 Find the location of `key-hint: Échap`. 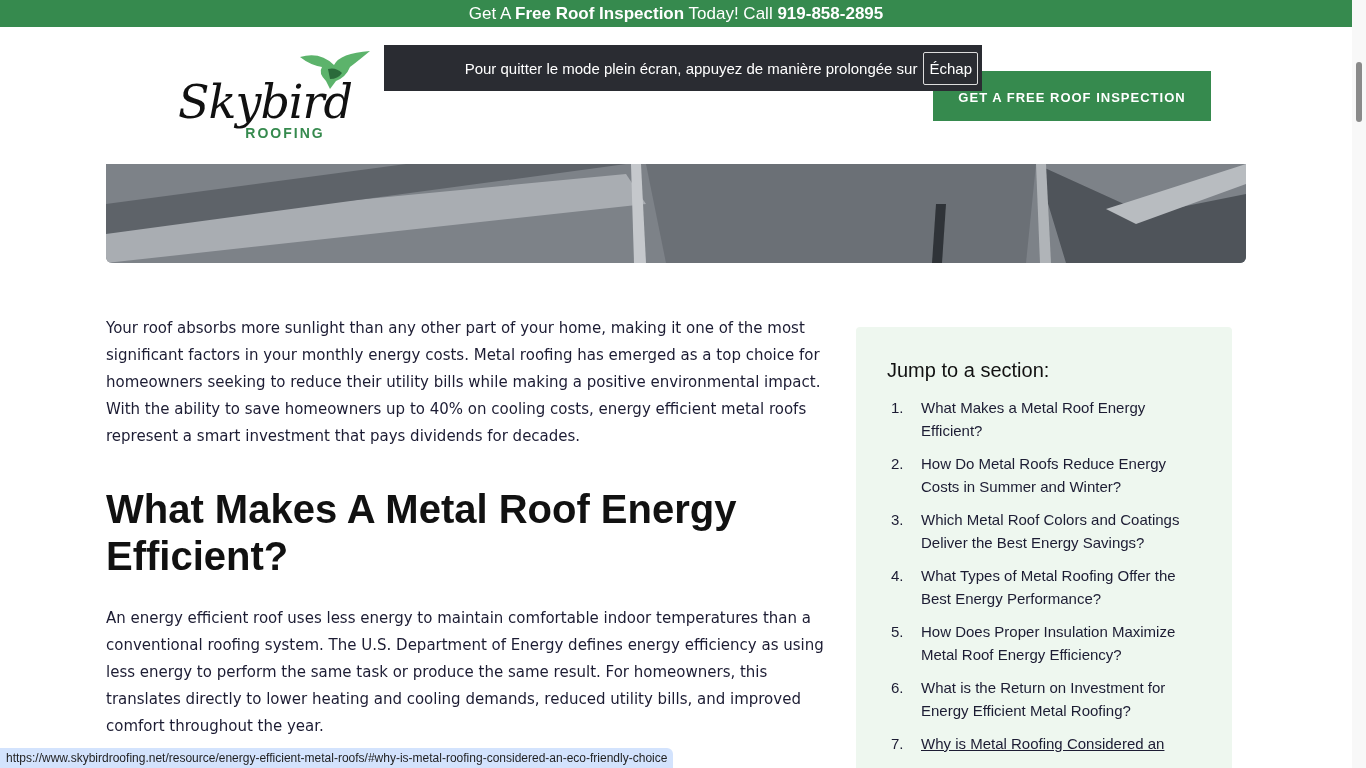

key-hint: Échap is located at coordinates (950, 68).